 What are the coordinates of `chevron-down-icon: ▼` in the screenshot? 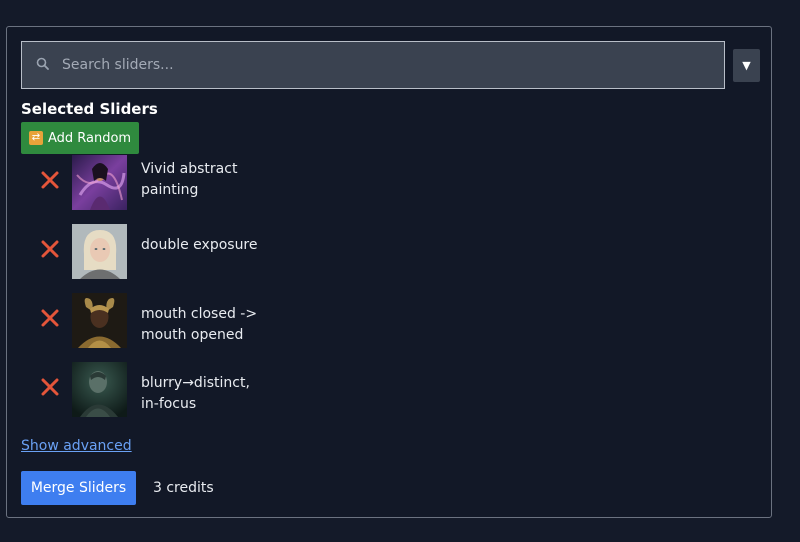 It's located at (746, 65).